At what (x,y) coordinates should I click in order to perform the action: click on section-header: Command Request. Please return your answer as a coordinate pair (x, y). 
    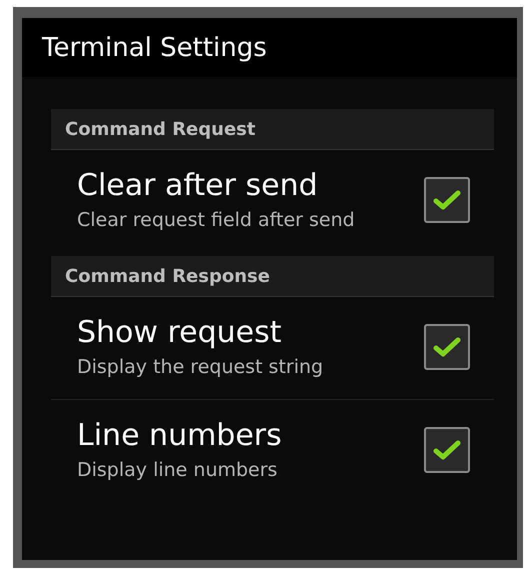
    Looking at the image, I should click on (272, 129).